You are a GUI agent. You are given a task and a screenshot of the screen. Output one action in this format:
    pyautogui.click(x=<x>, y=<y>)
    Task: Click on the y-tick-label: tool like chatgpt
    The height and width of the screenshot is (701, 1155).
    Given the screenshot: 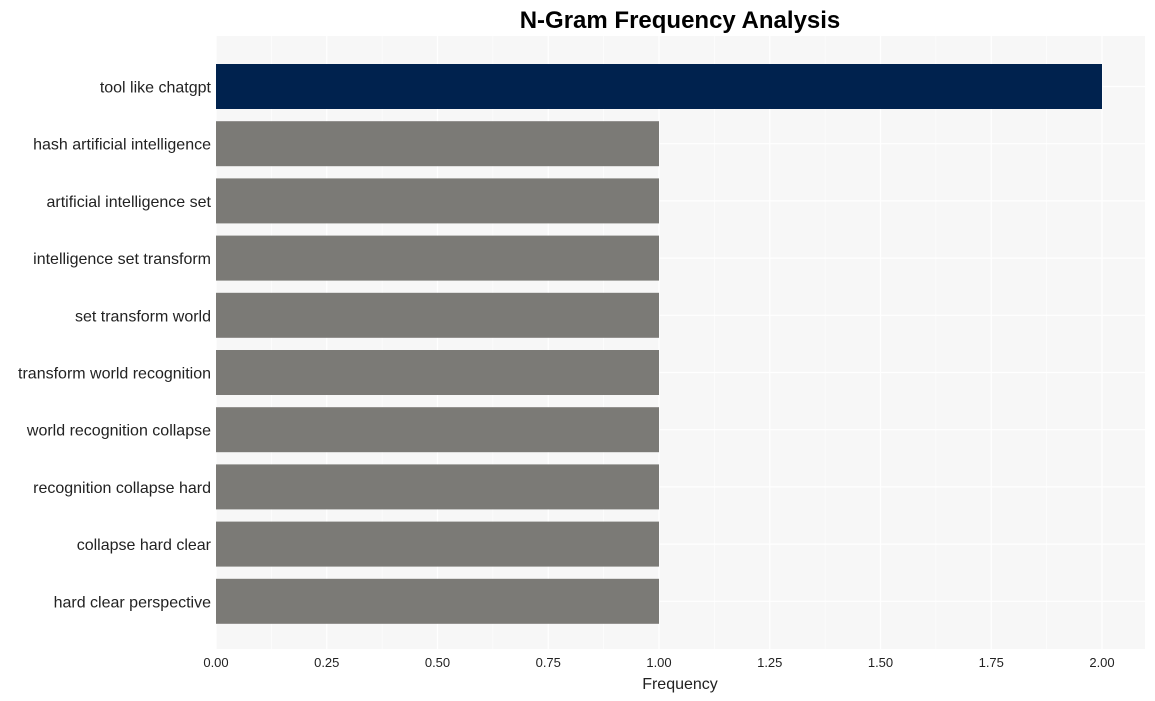 What is the action you would take?
    pyautogui.click(x=156, y=88)
    